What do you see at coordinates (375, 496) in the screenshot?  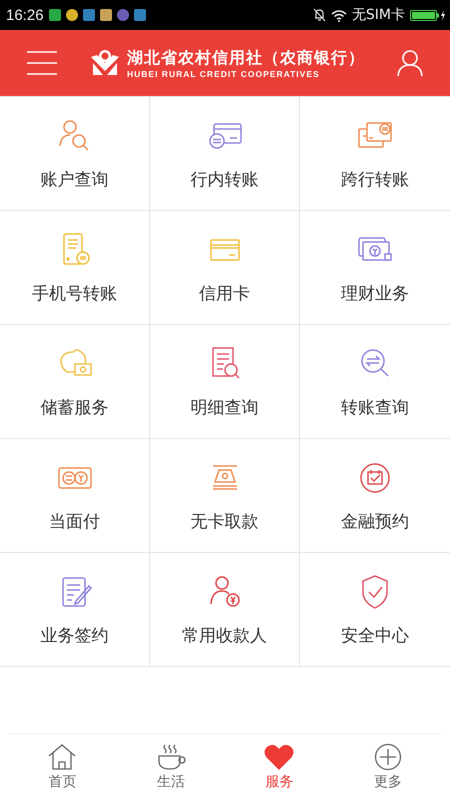 I see `service-tile: 金融预约` at bounding box center [375, 496].